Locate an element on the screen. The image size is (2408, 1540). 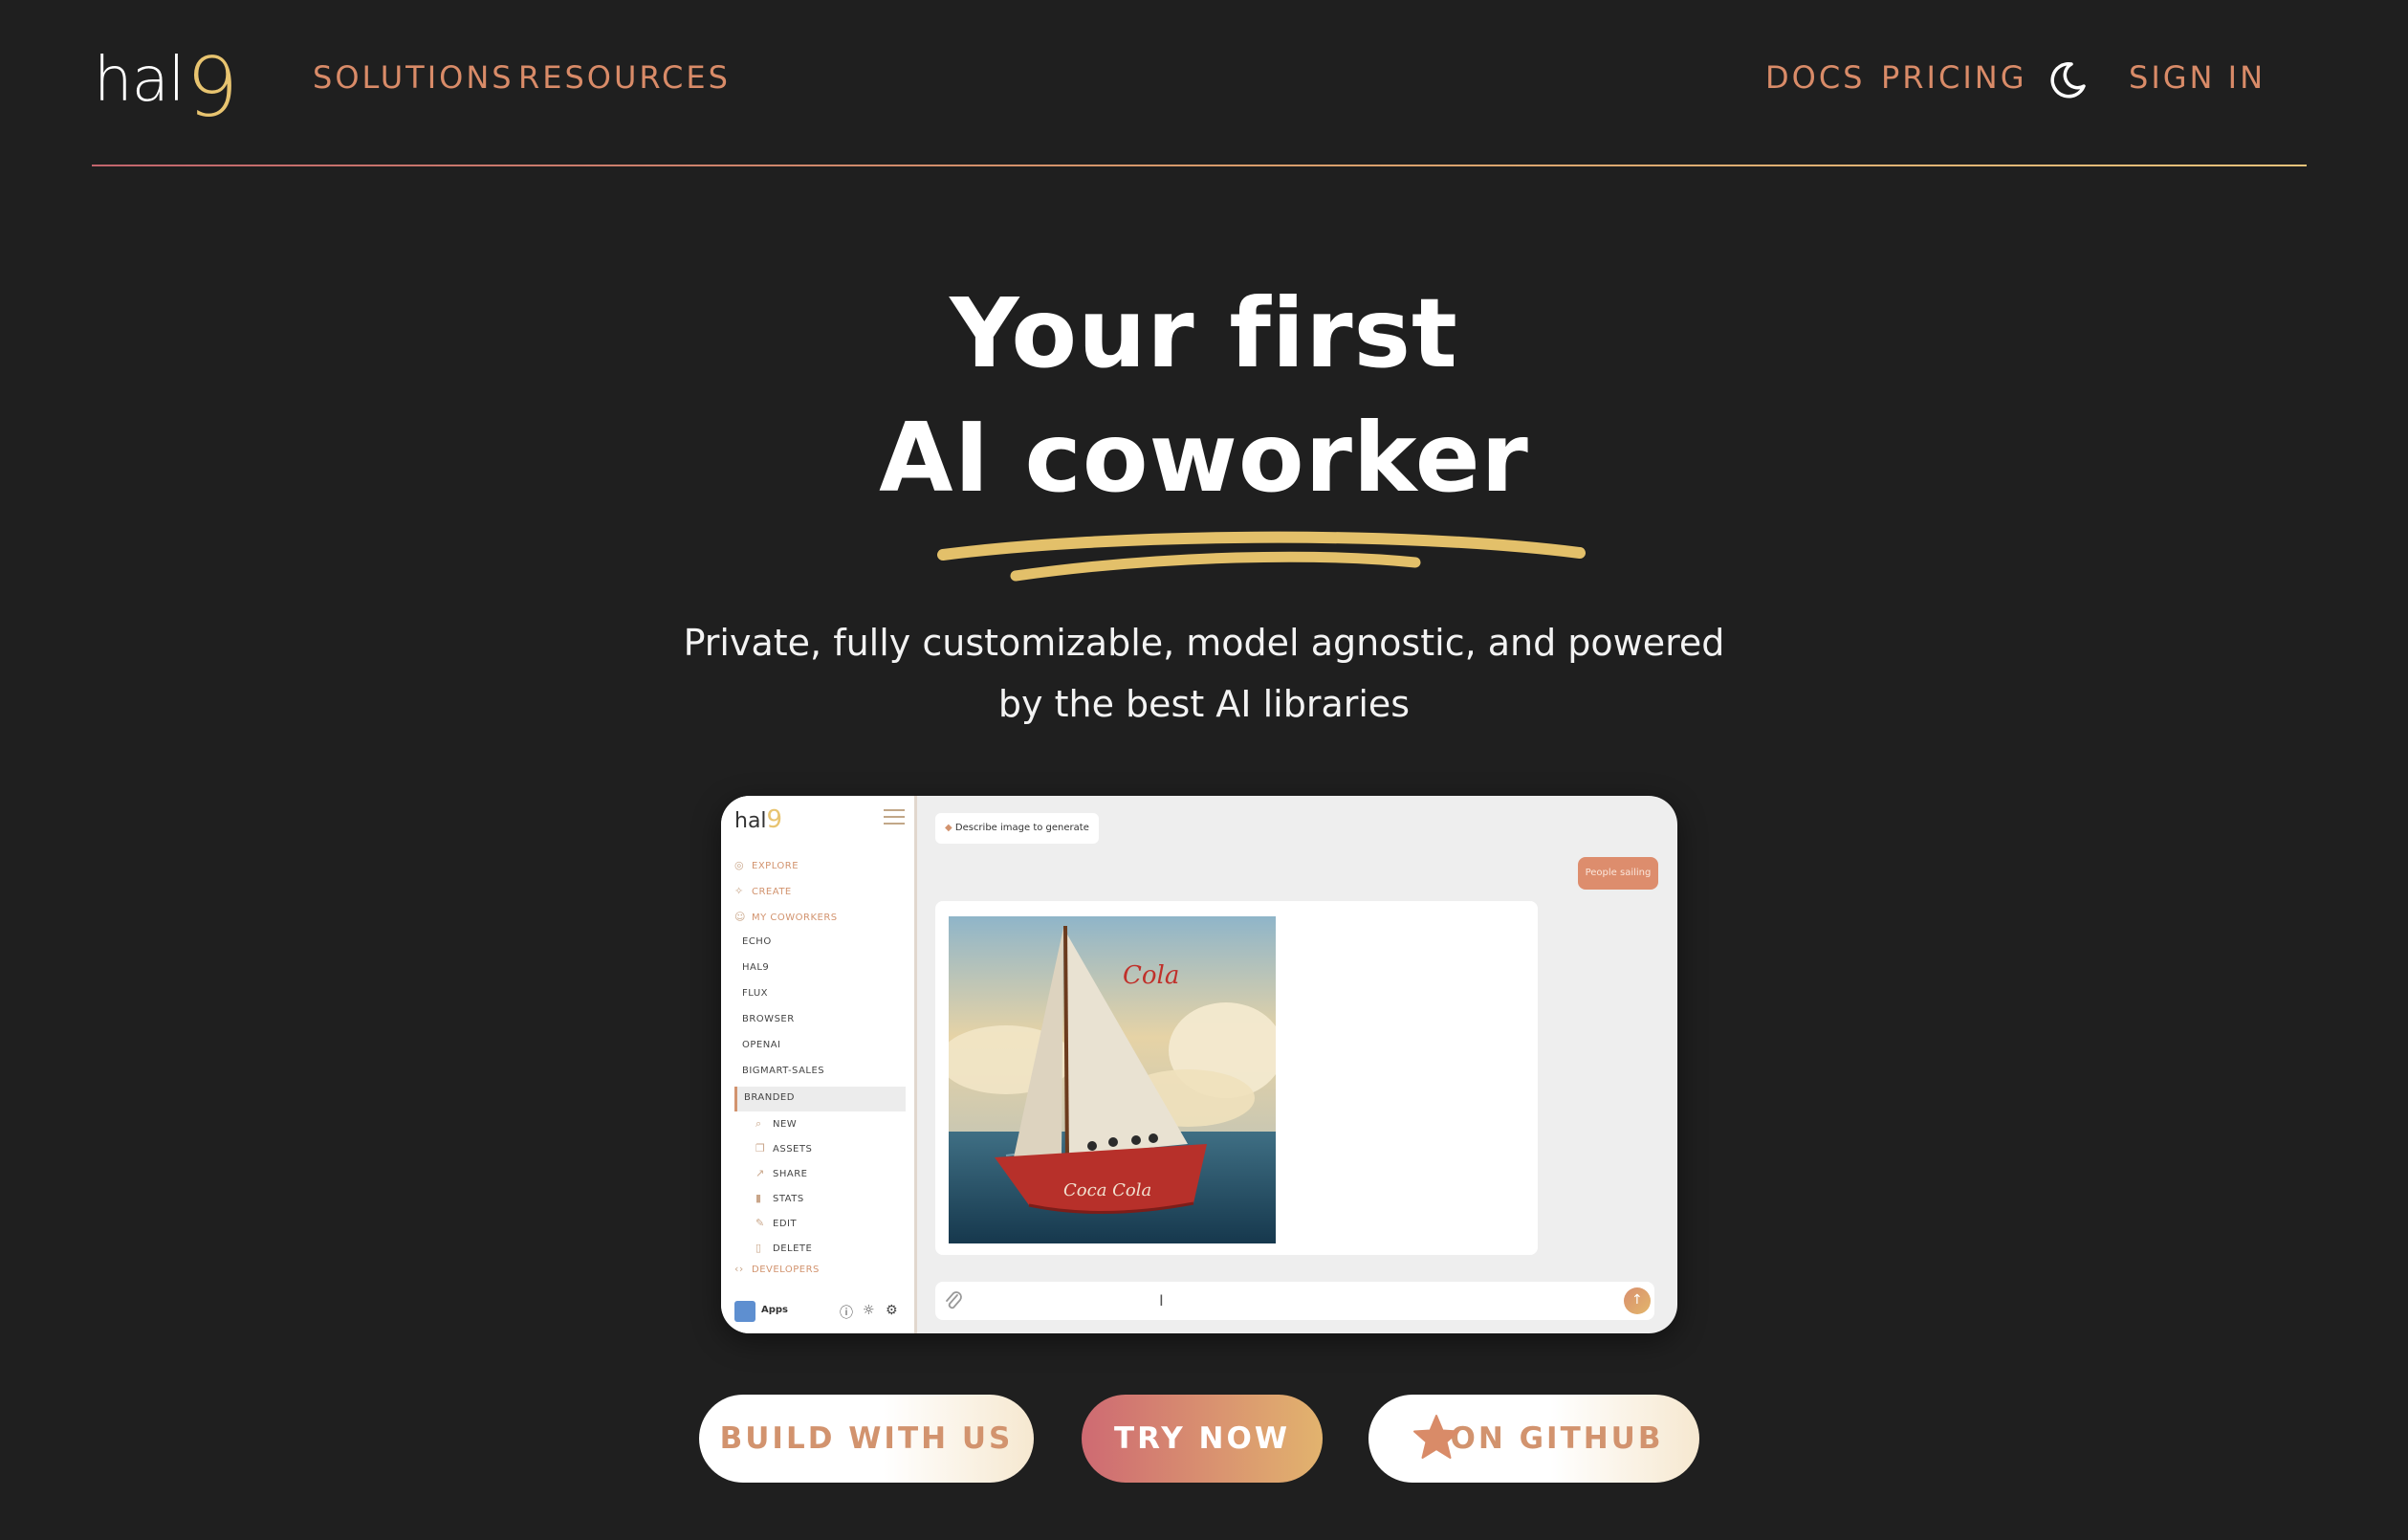
preview-logo: hal9 is located at coordinates (758, 819).